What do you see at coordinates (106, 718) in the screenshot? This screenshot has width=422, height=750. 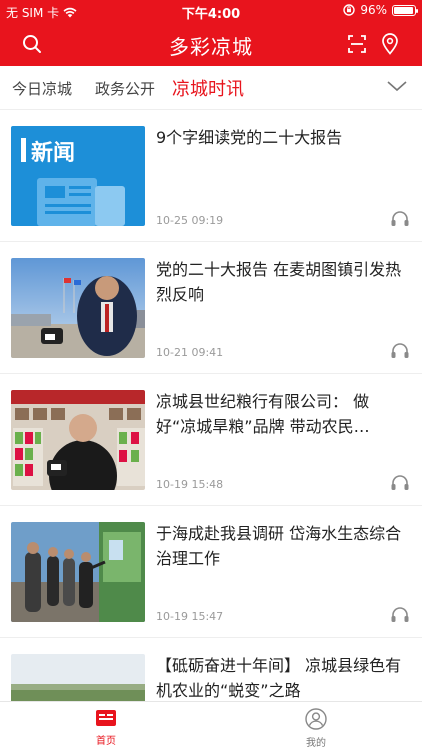 I see `home-news-icon` at bounding box center [106, 718].